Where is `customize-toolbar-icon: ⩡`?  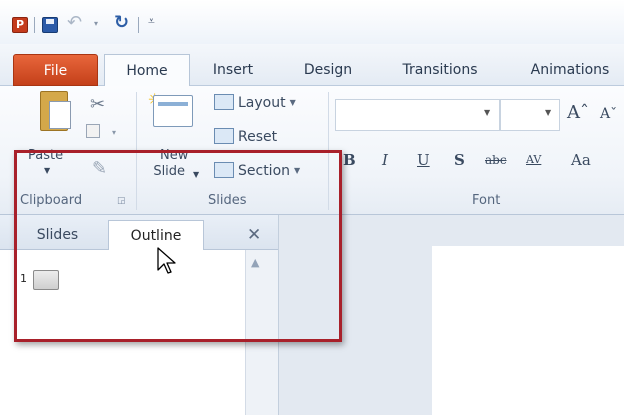 customize-toolbar-icon: ⩡ is located at coordinates (151, 21).